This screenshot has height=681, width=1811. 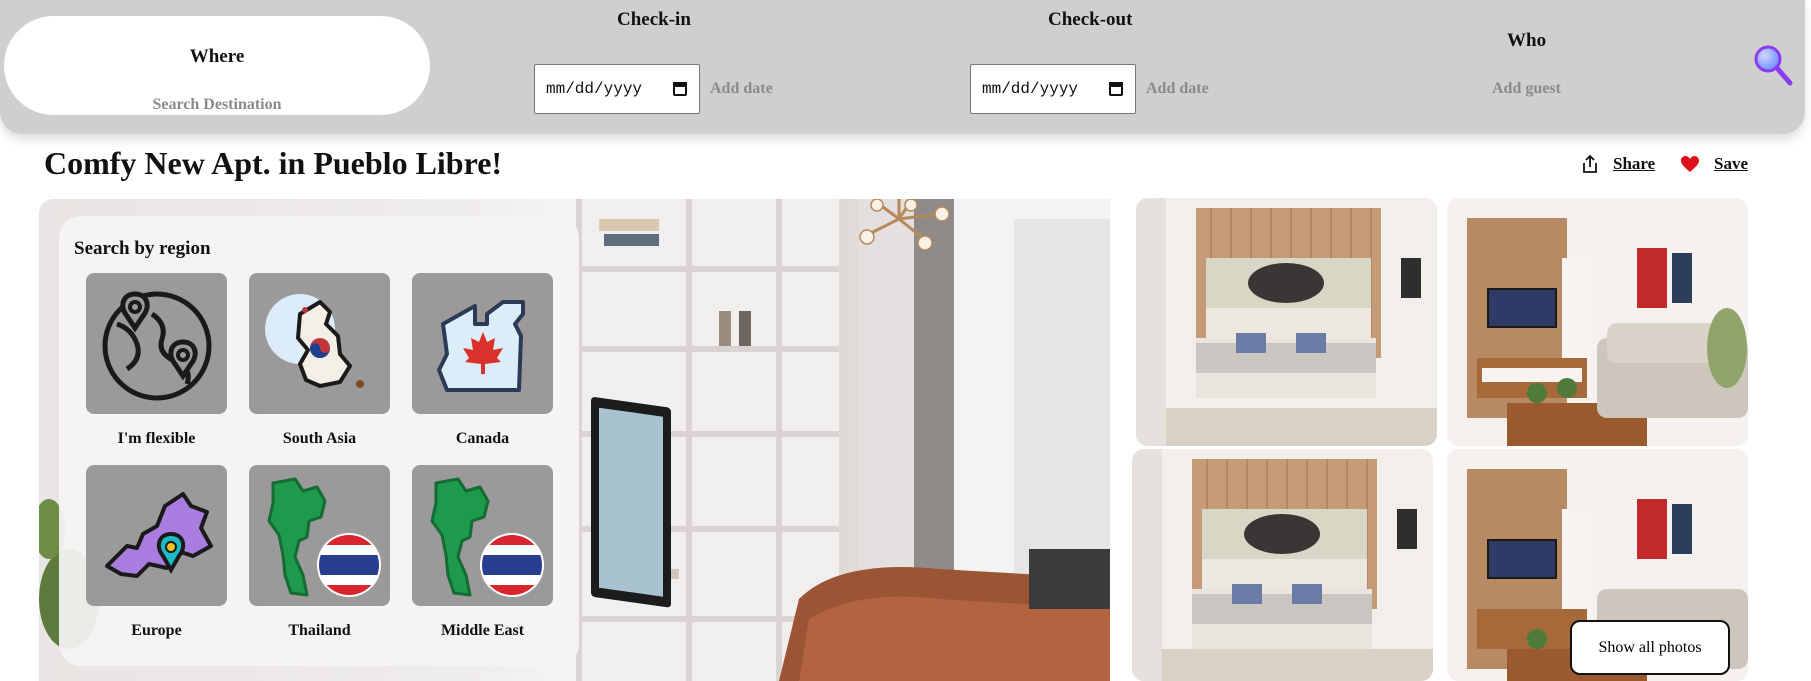 What do you see at coordinates (156, 438) in the screenshot?
I see `region-label: I'm flexible` at bounding box center [156, 438].